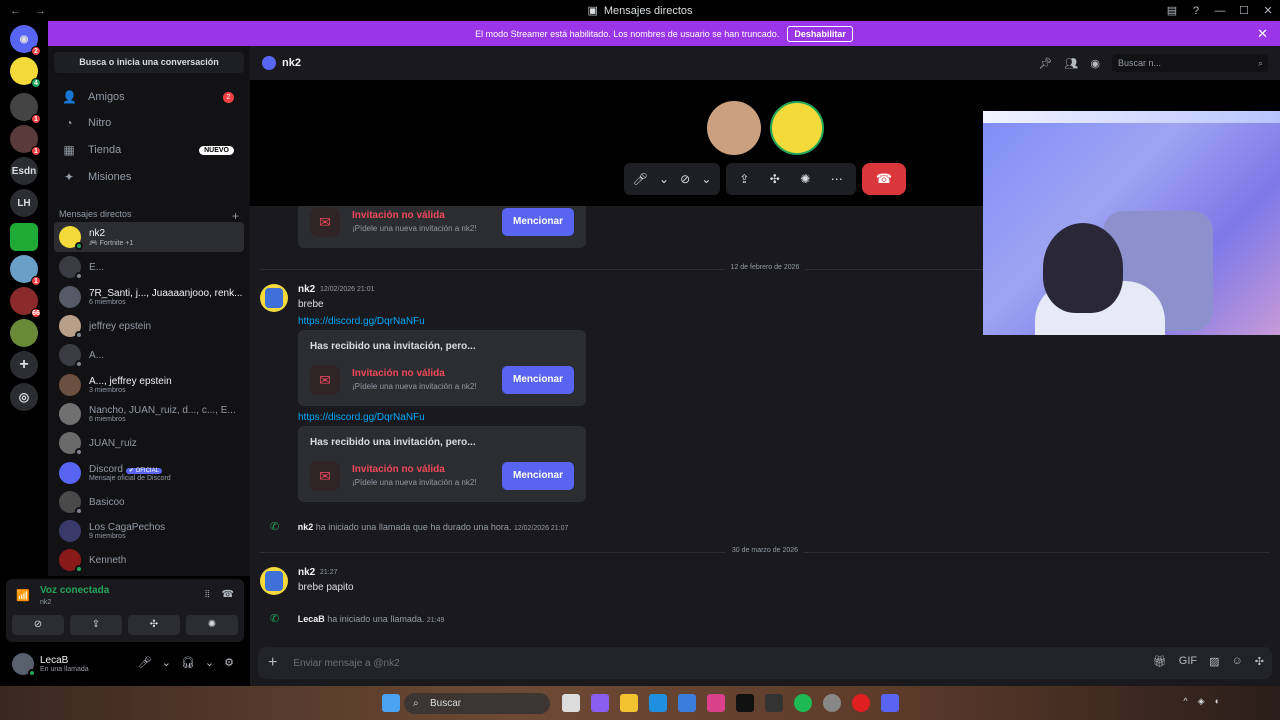  What do you see at coordinates (149, 97) in the screenshot?
I see `nav-friends: 👤 Amigos 2` at bounding box center [149, 97].